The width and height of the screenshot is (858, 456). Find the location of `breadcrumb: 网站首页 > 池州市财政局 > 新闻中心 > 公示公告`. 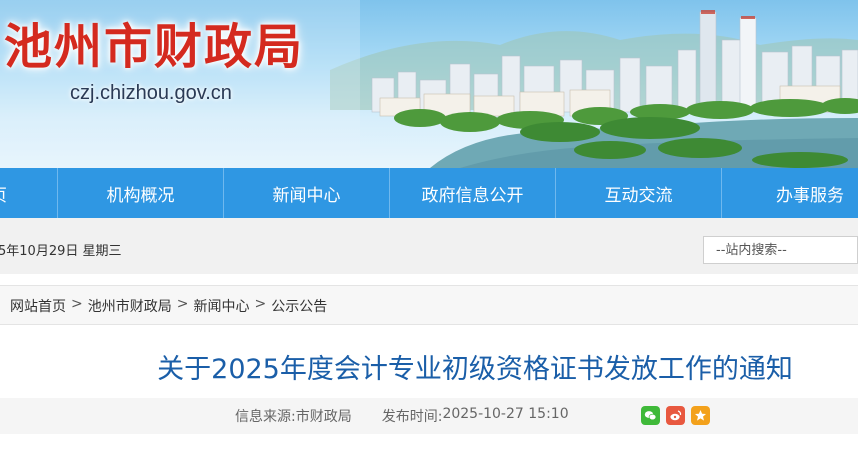

breadcrumb: 网站首页 > 池州市财政局 > 新闻中心 > 公示公告 is located at coordinates (429, 305).